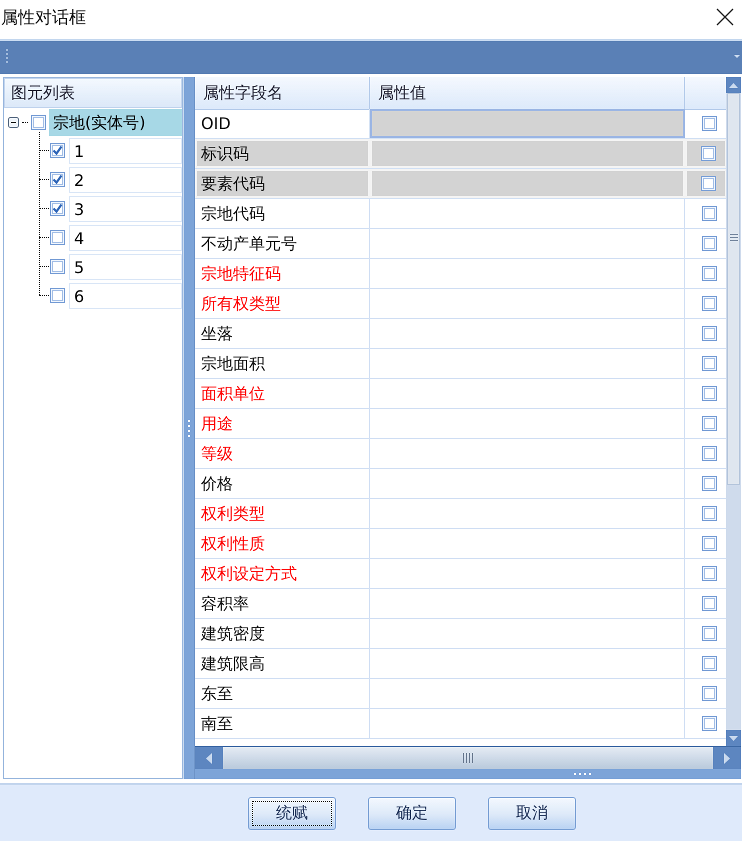  What do you see at coordinates (125, 237) in the screenshot?
I see `tree-item: 4` at bounding box center [125, 237].